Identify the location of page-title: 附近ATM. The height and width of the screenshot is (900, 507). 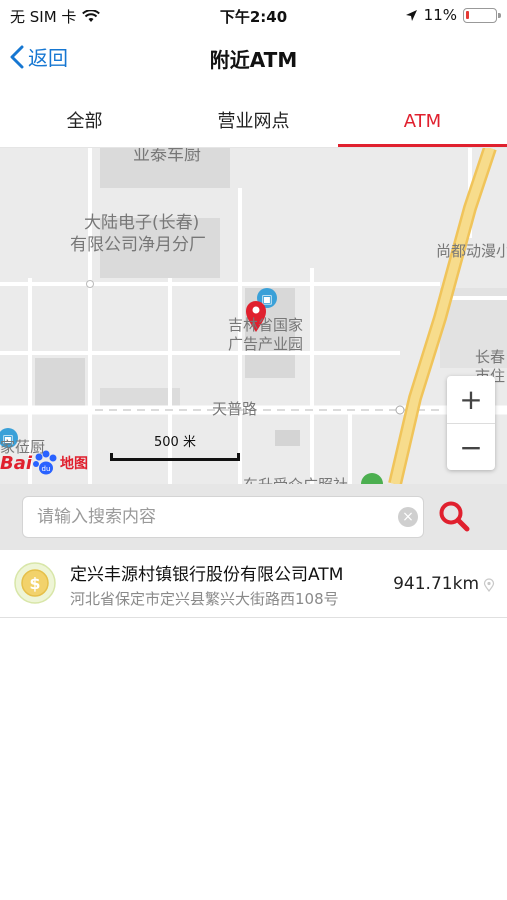
(253, 60).